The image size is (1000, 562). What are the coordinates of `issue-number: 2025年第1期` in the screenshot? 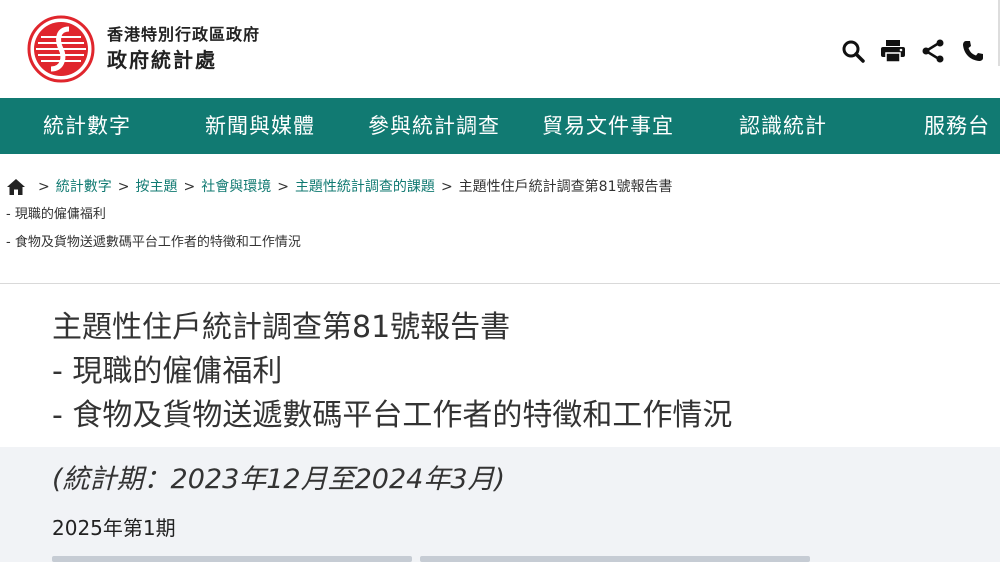 It's located at (114, 528).